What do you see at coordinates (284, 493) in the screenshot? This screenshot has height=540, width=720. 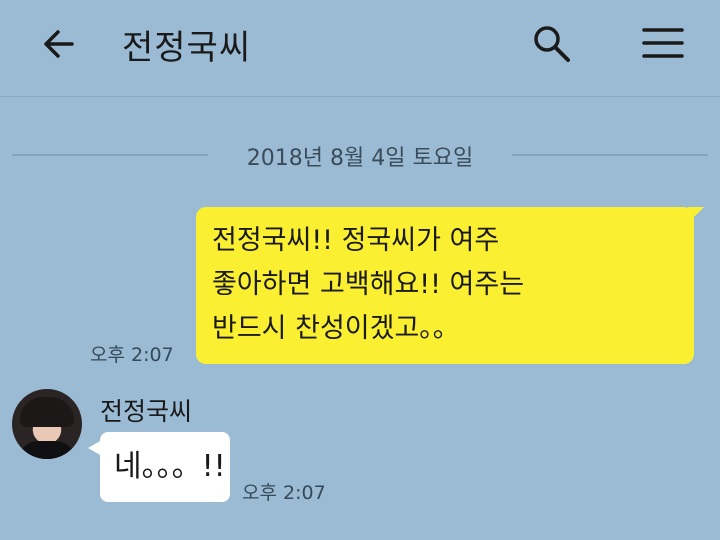 I see `their-message-time: 오후 2:07` at bounding box center [284, 493].